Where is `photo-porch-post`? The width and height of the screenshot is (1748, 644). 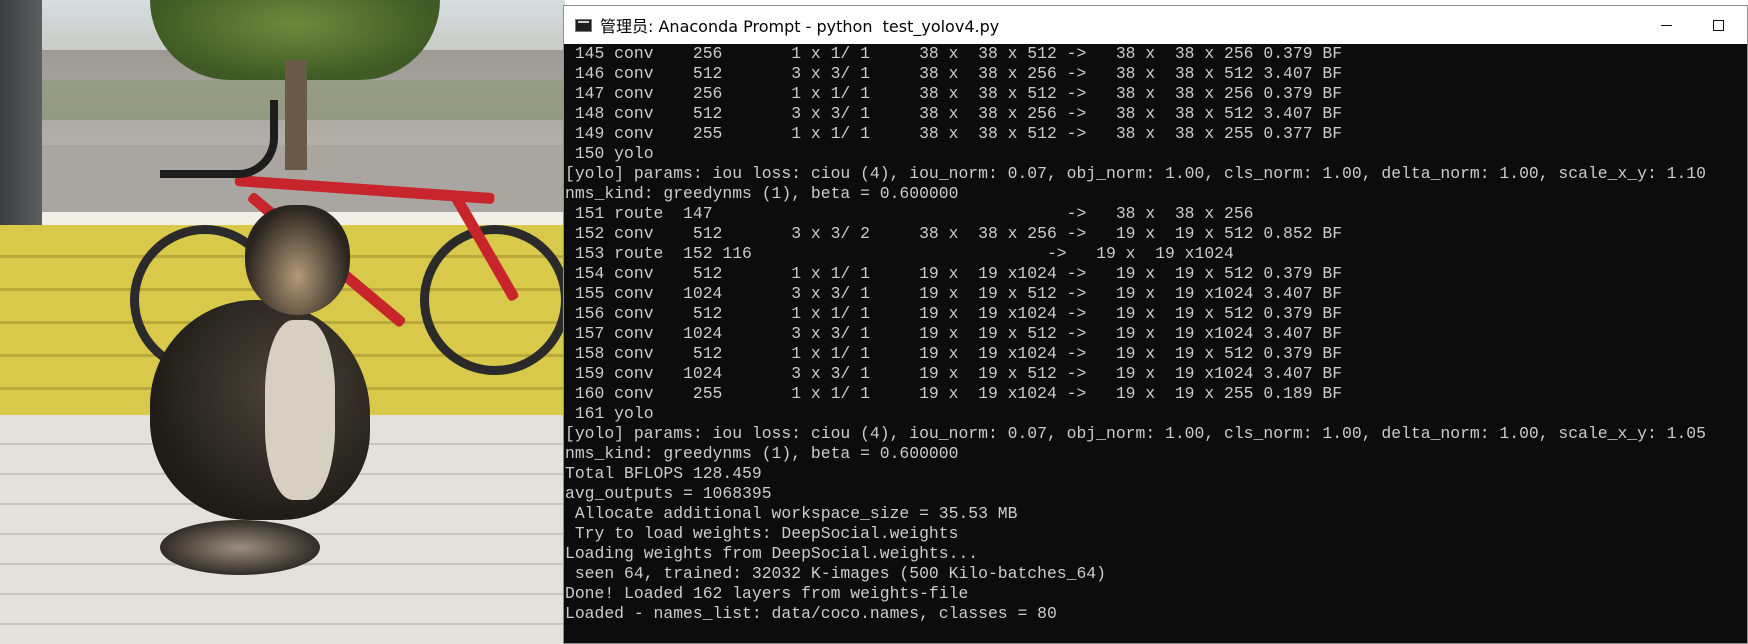
photo-porch-post is located at coordinates (21, 112).